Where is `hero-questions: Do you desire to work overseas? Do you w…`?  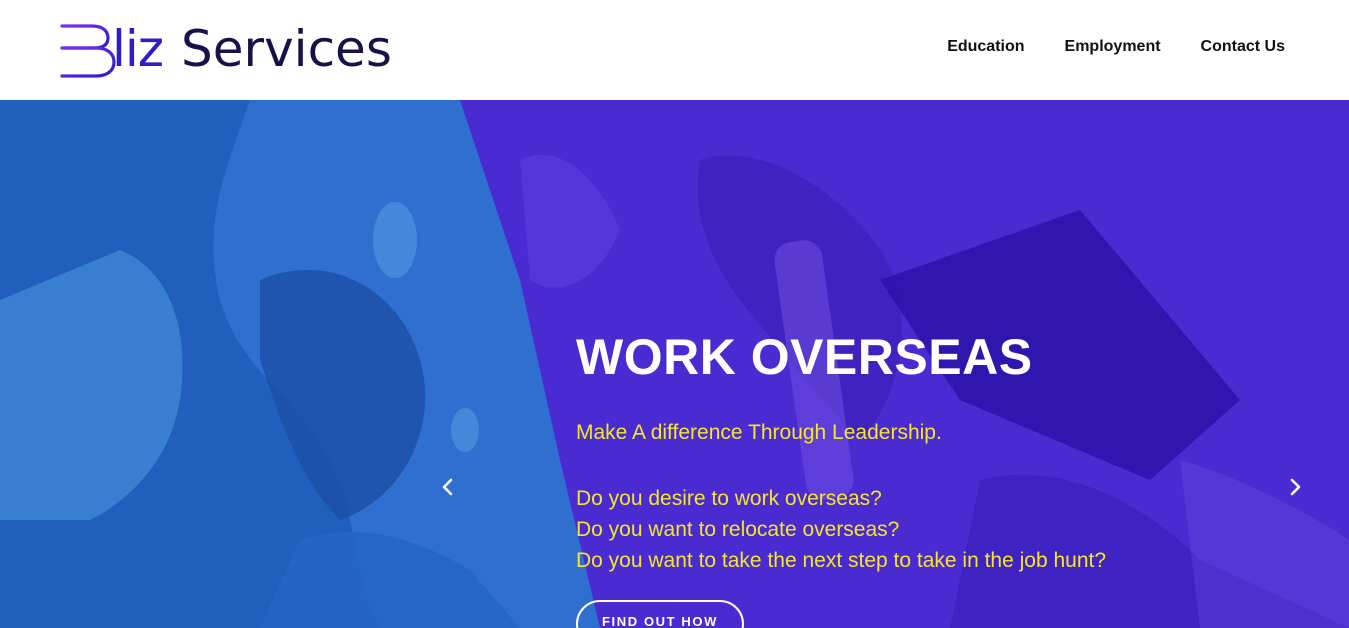 hero-questions: Do you desire to work overseas? Do you w… is located at coordinates (926, 529).